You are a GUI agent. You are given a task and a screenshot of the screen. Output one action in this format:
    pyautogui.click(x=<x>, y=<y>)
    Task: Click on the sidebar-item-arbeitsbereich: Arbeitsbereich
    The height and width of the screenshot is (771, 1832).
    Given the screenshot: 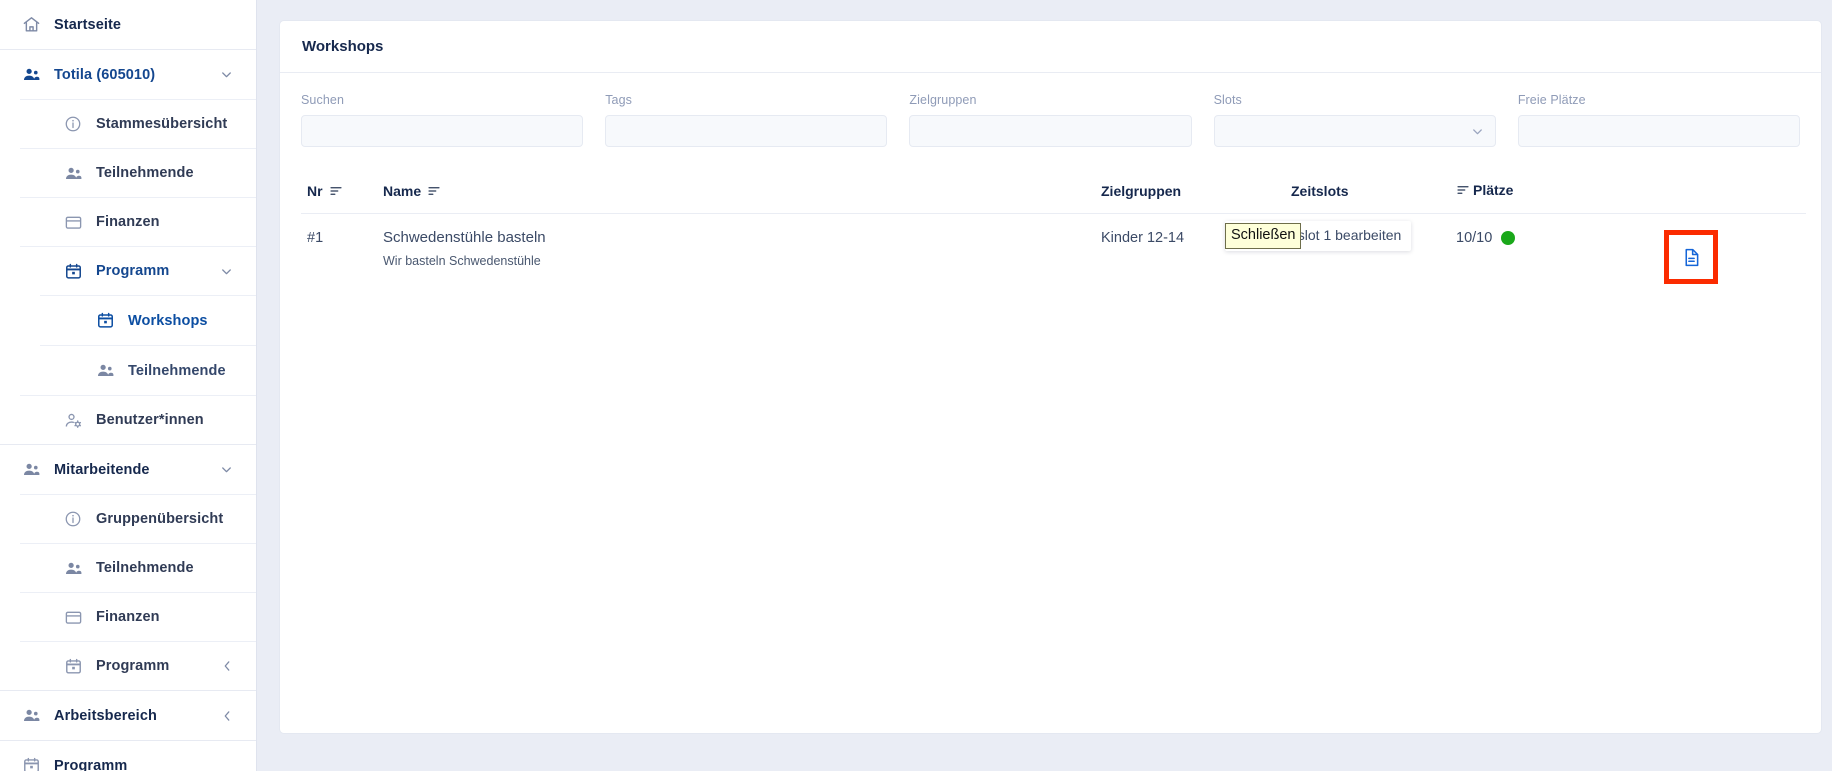 What is the action you would take?
    pyautogui.click(x=128, y=715)
    